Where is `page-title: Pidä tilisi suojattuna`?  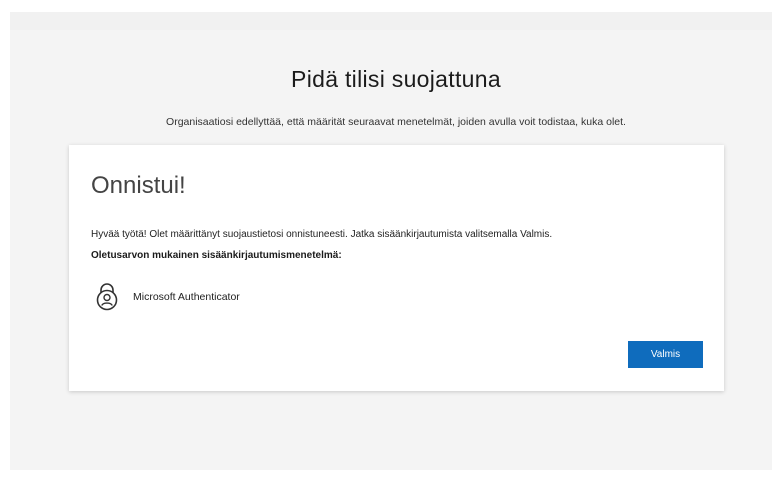
page-title: Pidä tilisi suojattuna is located at coordinates (396, 79).